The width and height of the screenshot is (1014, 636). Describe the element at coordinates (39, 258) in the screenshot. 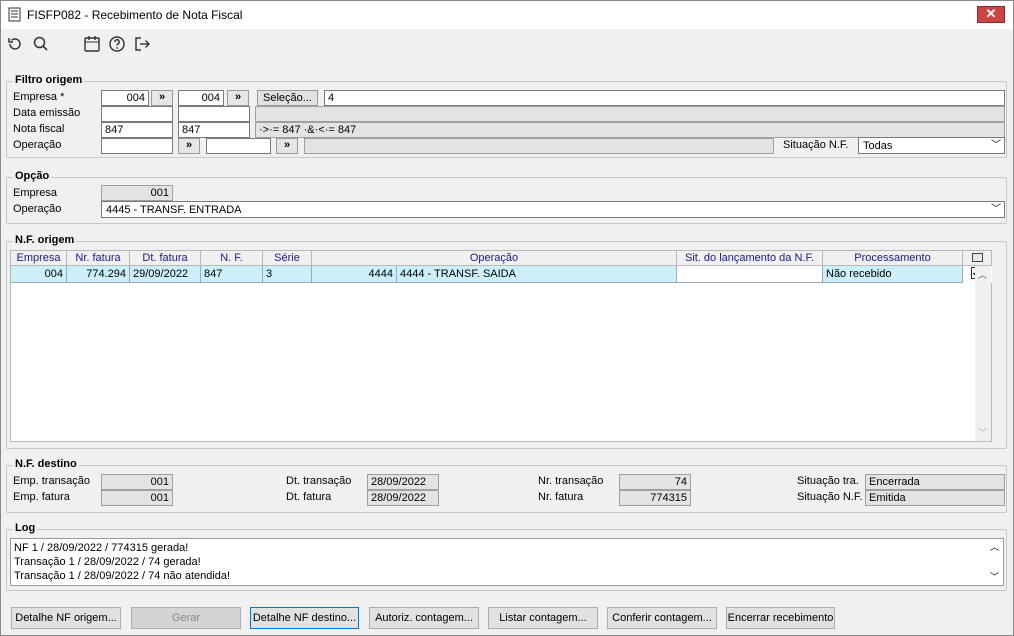

I see `column-header-empresa: Empresa` at that location.